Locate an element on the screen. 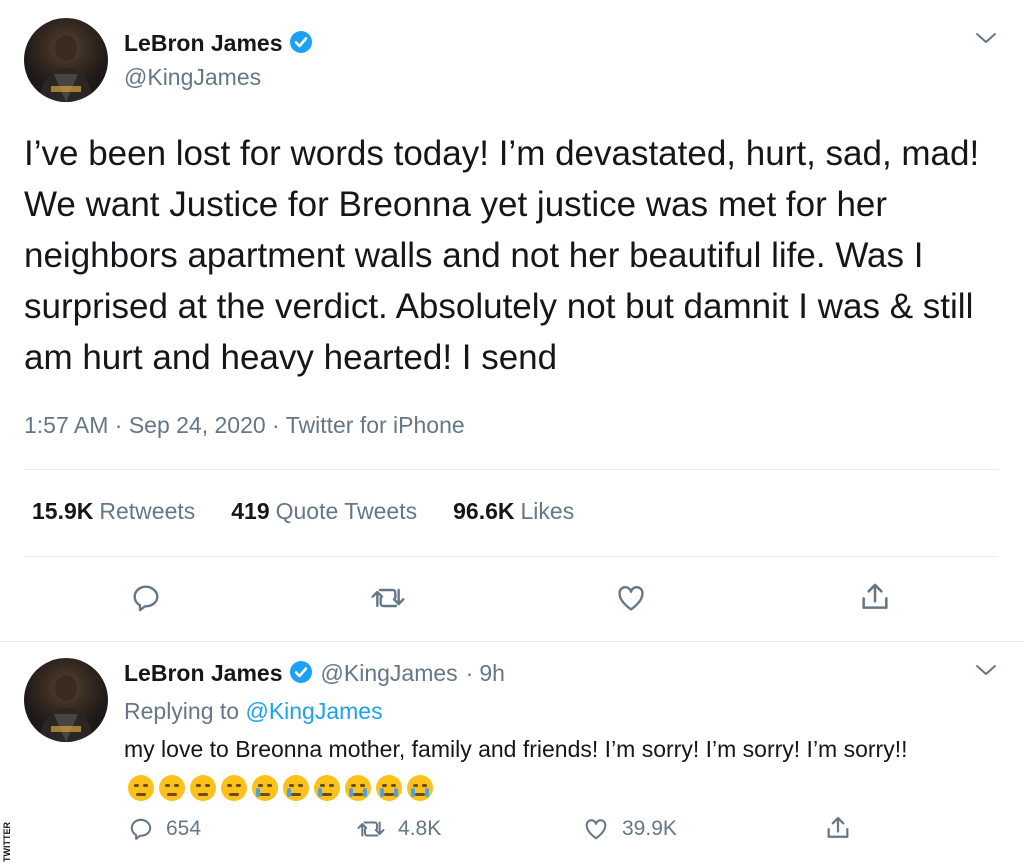 The width and height of the screenshot is (1024, 864). likes-stat: 96.6K Likes is located at coordinates (513, 511).